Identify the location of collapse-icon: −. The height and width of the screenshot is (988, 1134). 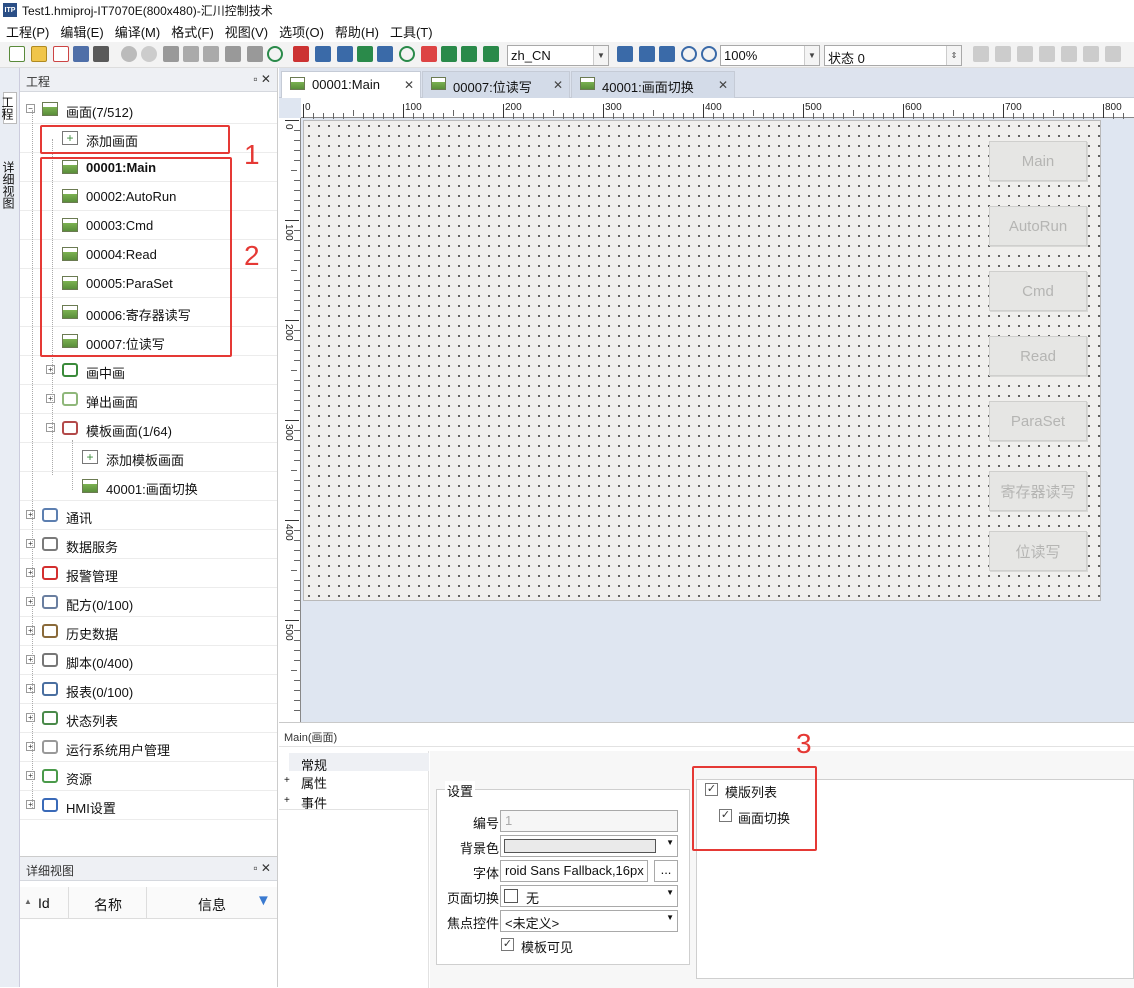
(30, 108).